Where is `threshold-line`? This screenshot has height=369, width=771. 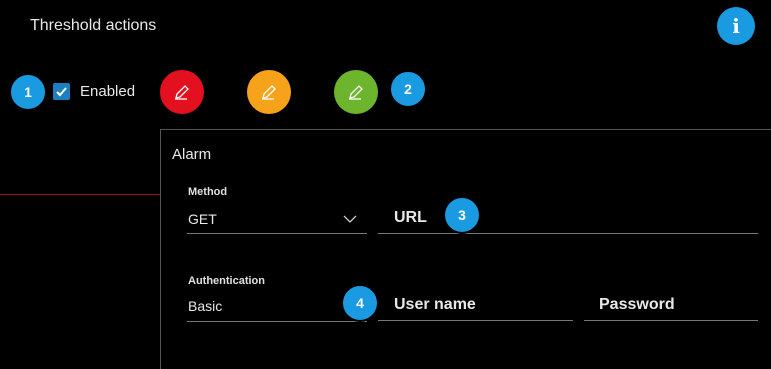 threshold-line is located at coordinates (80, 194).